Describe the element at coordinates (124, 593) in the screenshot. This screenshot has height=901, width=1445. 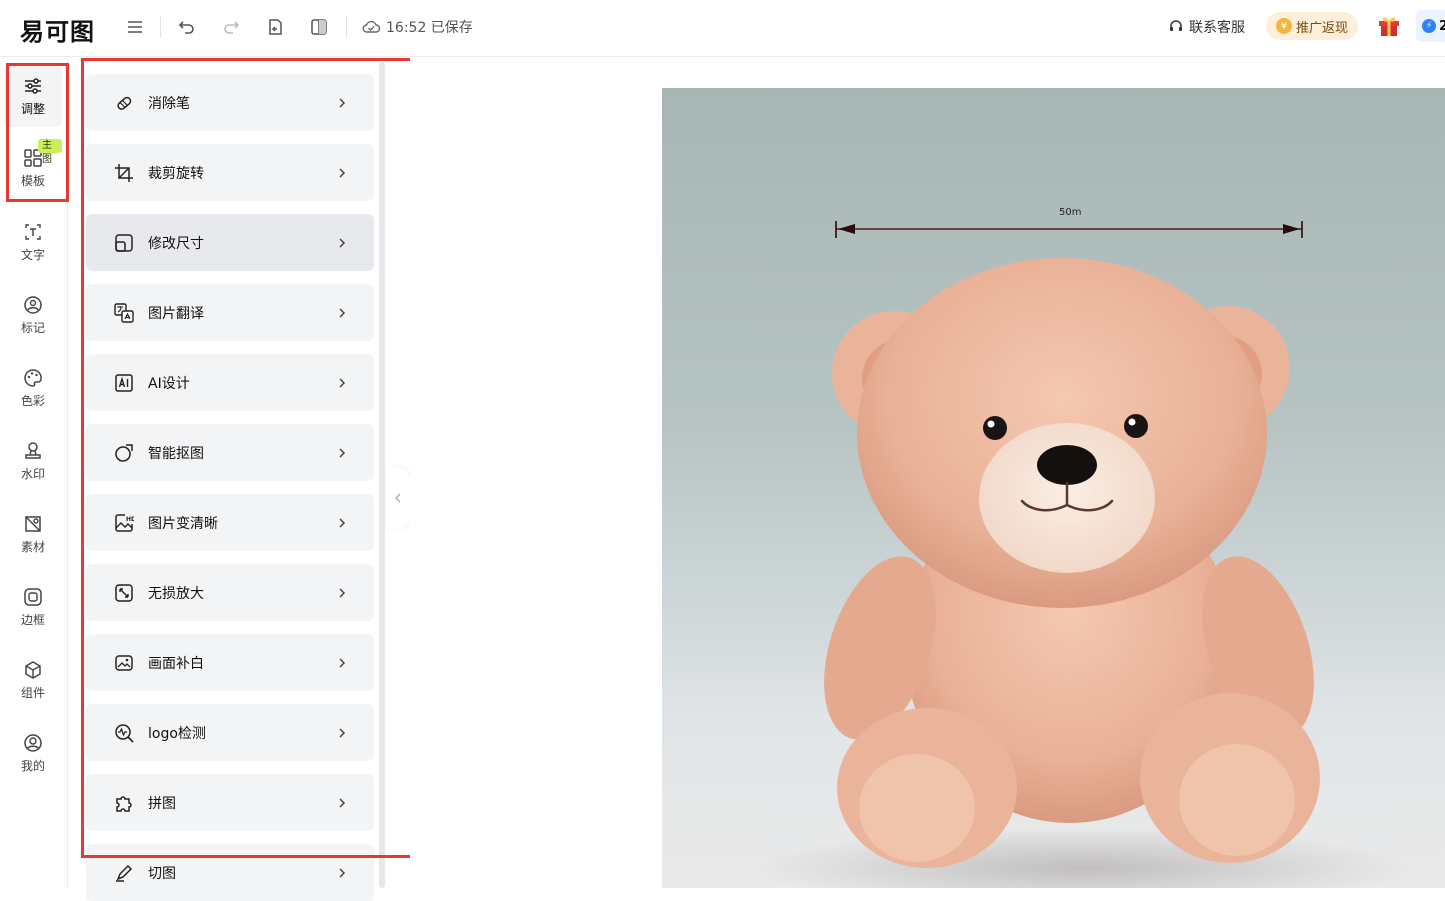
I see `enlarge-icon` at that location.